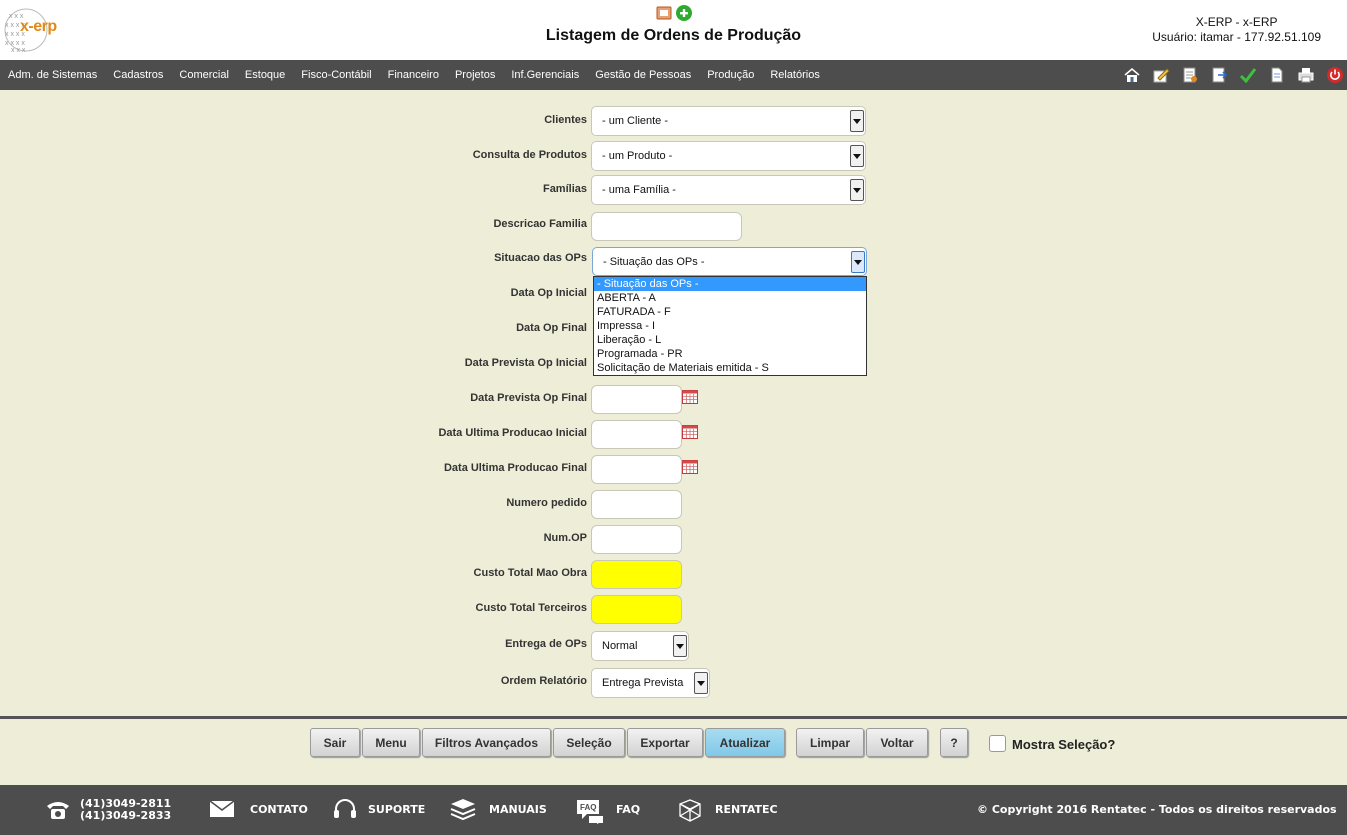  I want to click on menu-item-fisco-contabil: Fisco-Contábil, so click(336, 75).